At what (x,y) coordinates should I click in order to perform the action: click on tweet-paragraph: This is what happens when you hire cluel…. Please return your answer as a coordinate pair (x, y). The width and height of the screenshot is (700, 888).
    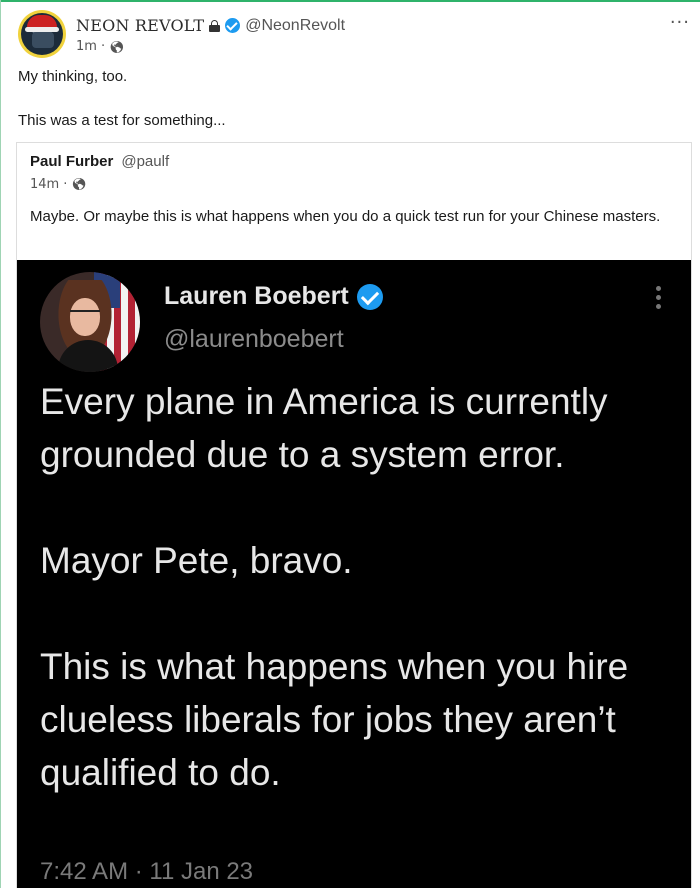
    Looking at the image, I should click on (334, 719).